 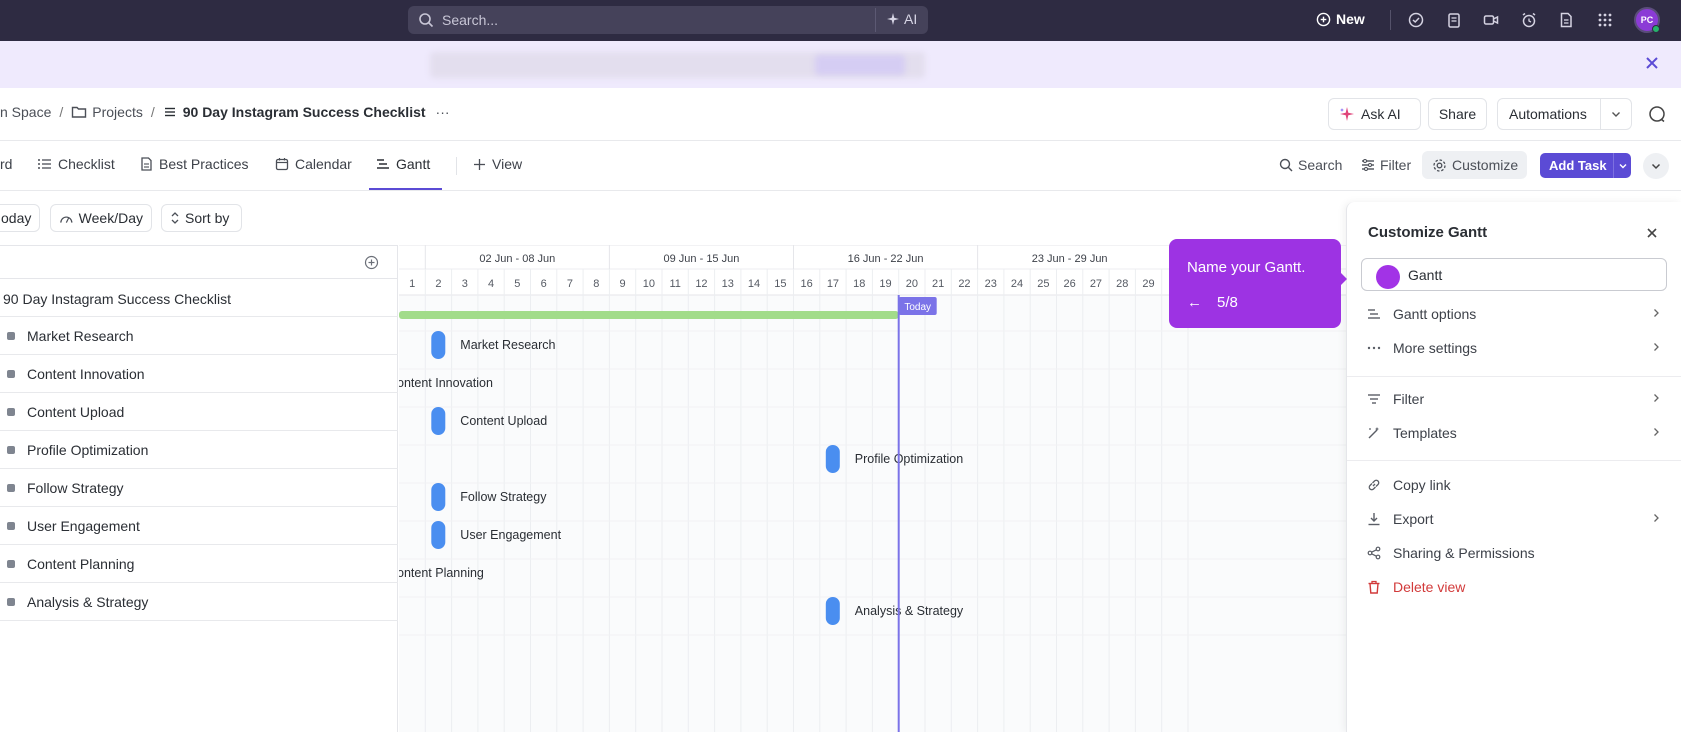 What do you see at coordinates (20, 218) in the screenshot?
I see `today-button: oday` at bounding box center [20, 218].